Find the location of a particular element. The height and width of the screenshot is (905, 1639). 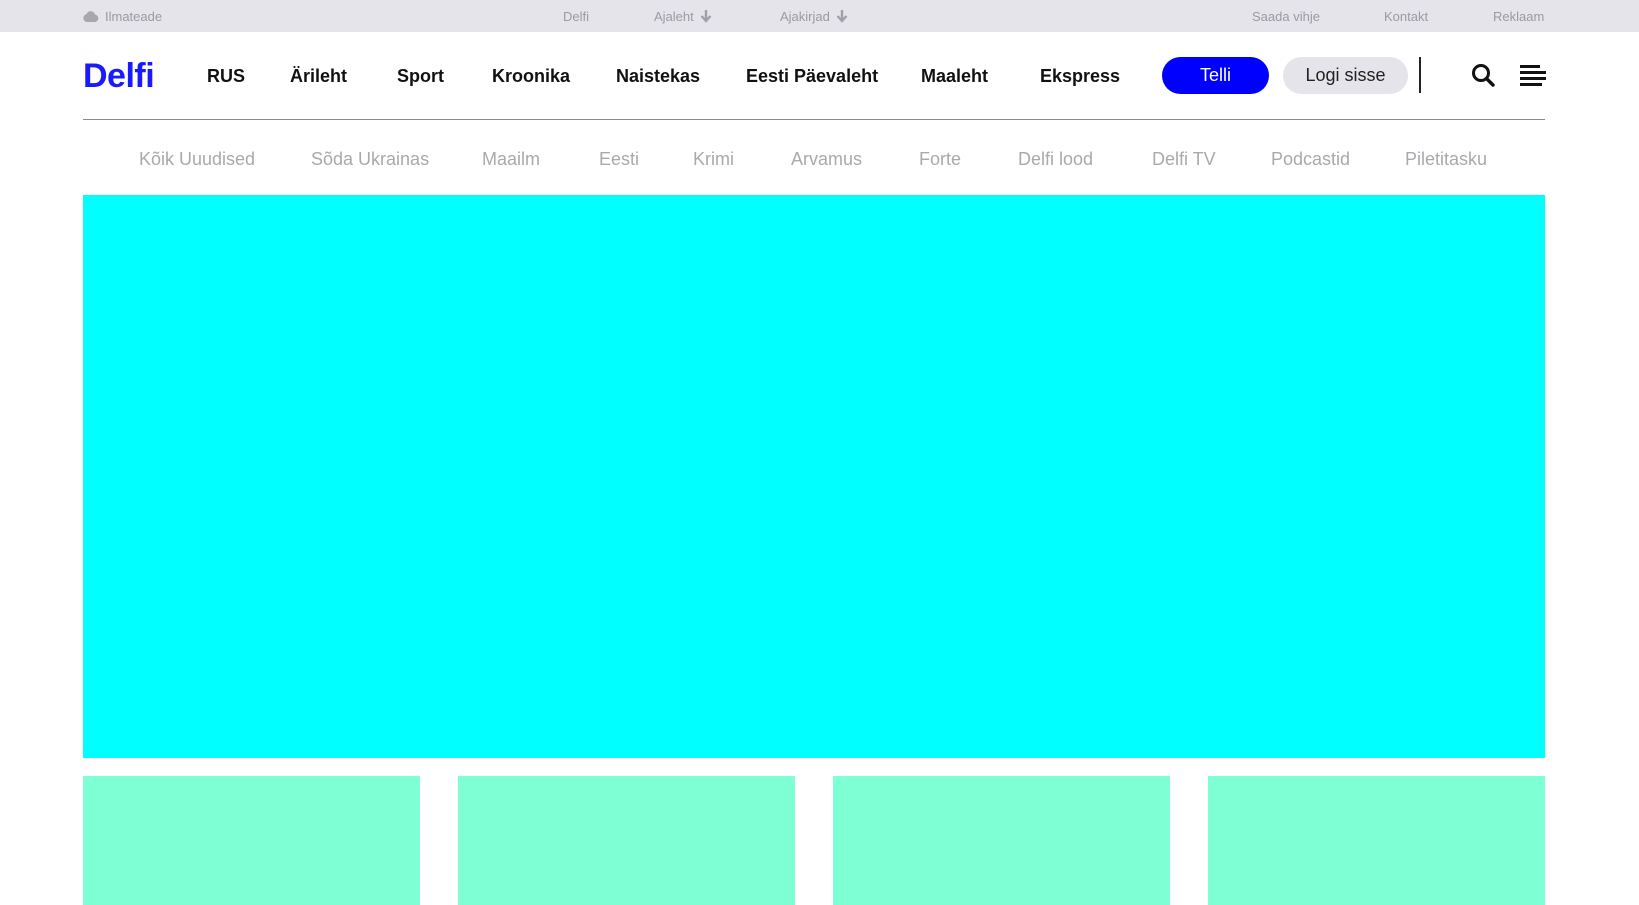

topbar-link-label: Reklaam is located at coordinates (1519, 16).